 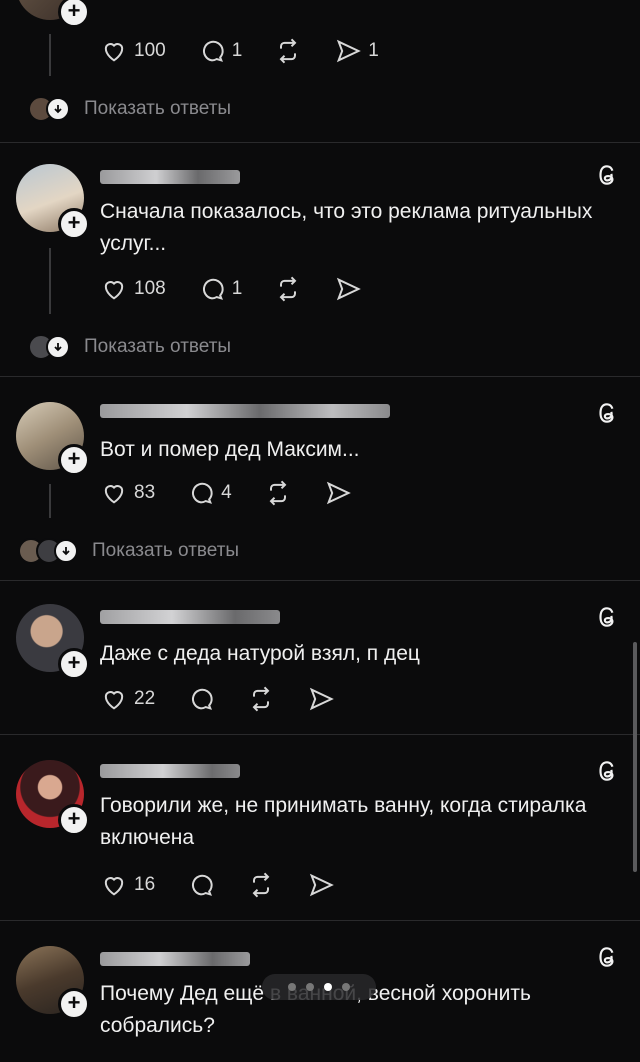 What do you see at coordinates (328, 987) in the screenshot?
I see `page-dot-active` at bounding box center [328, 987].